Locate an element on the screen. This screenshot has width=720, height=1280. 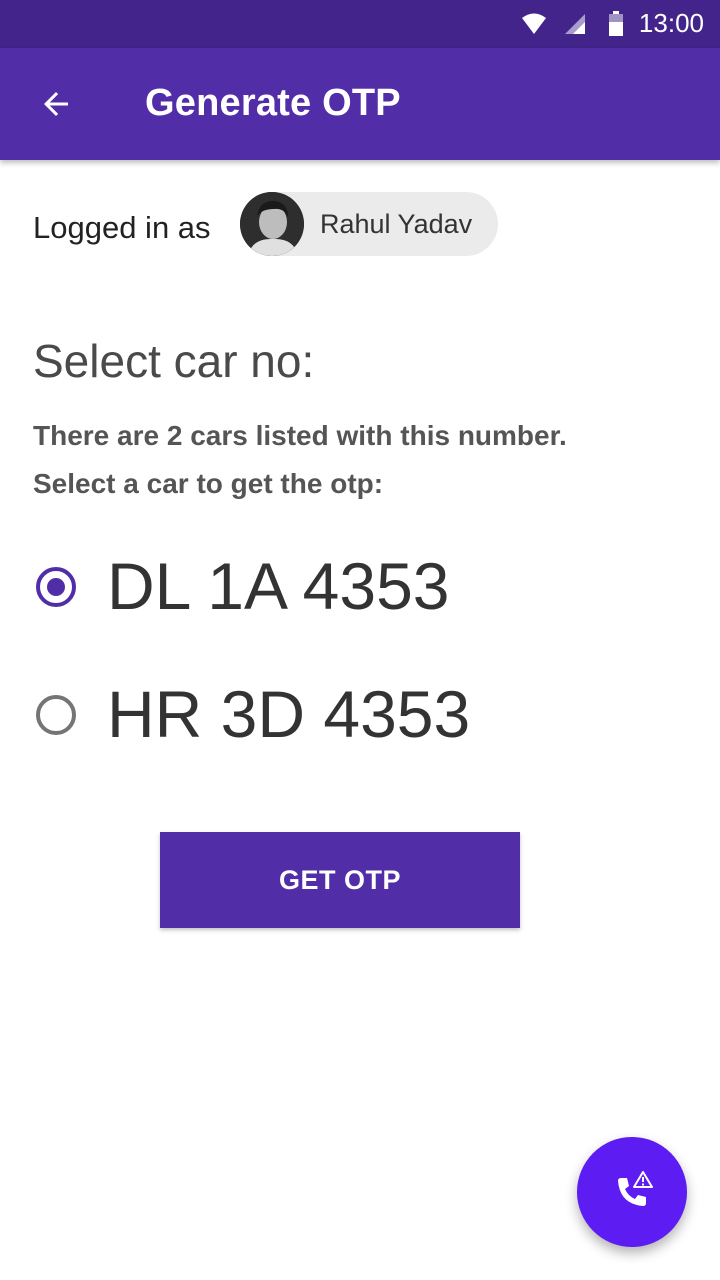
app-bar: Generate OTP is located at coordinates (360, 104).